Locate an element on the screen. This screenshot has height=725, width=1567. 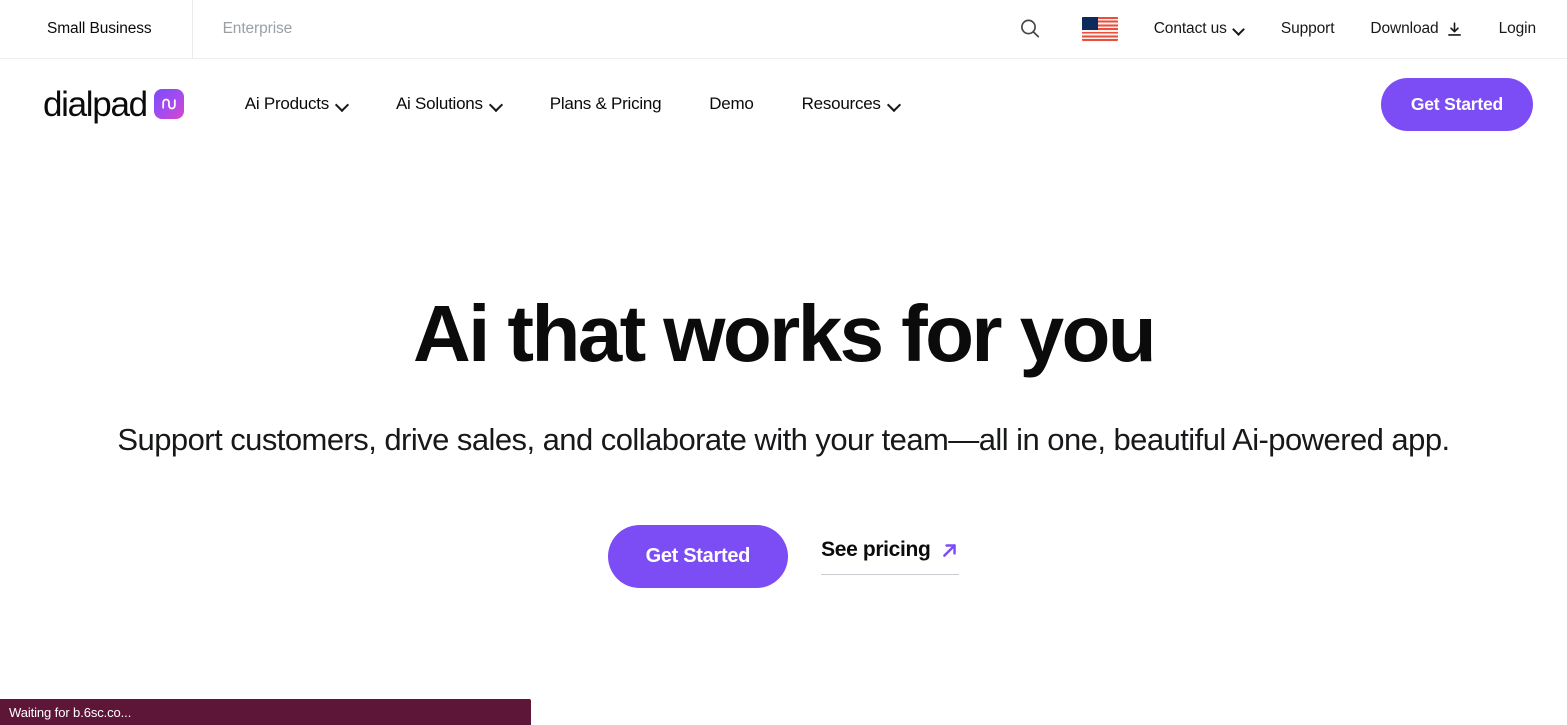
nav-item-plans-pricing: Plans & Pricing is located at coordinates (606, 104).